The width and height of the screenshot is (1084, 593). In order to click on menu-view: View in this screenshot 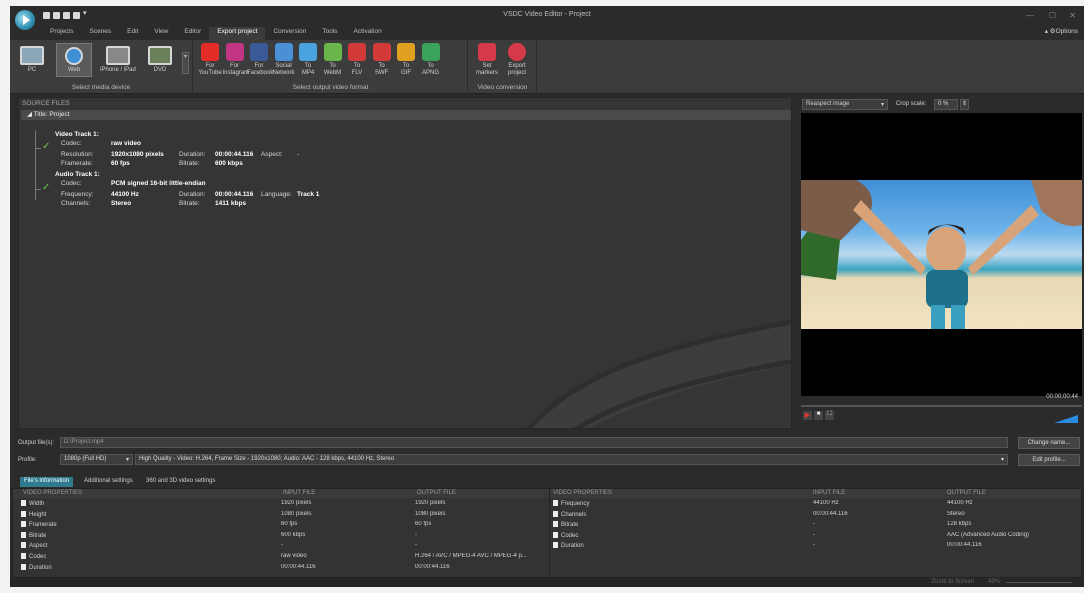, I will do `click(161, 33)`.